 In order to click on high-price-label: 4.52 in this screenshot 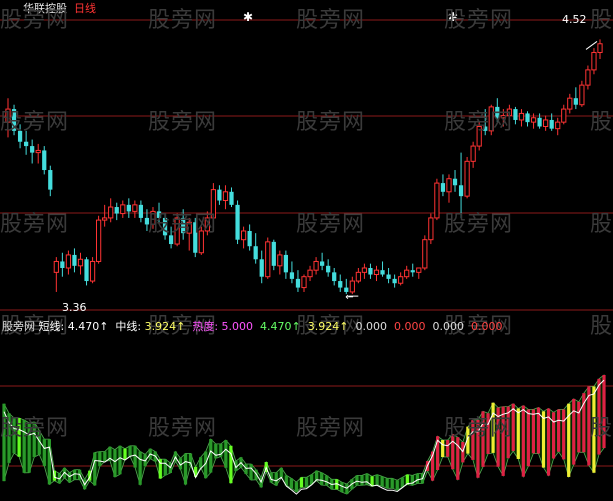, I will do `click(574, 19)`.